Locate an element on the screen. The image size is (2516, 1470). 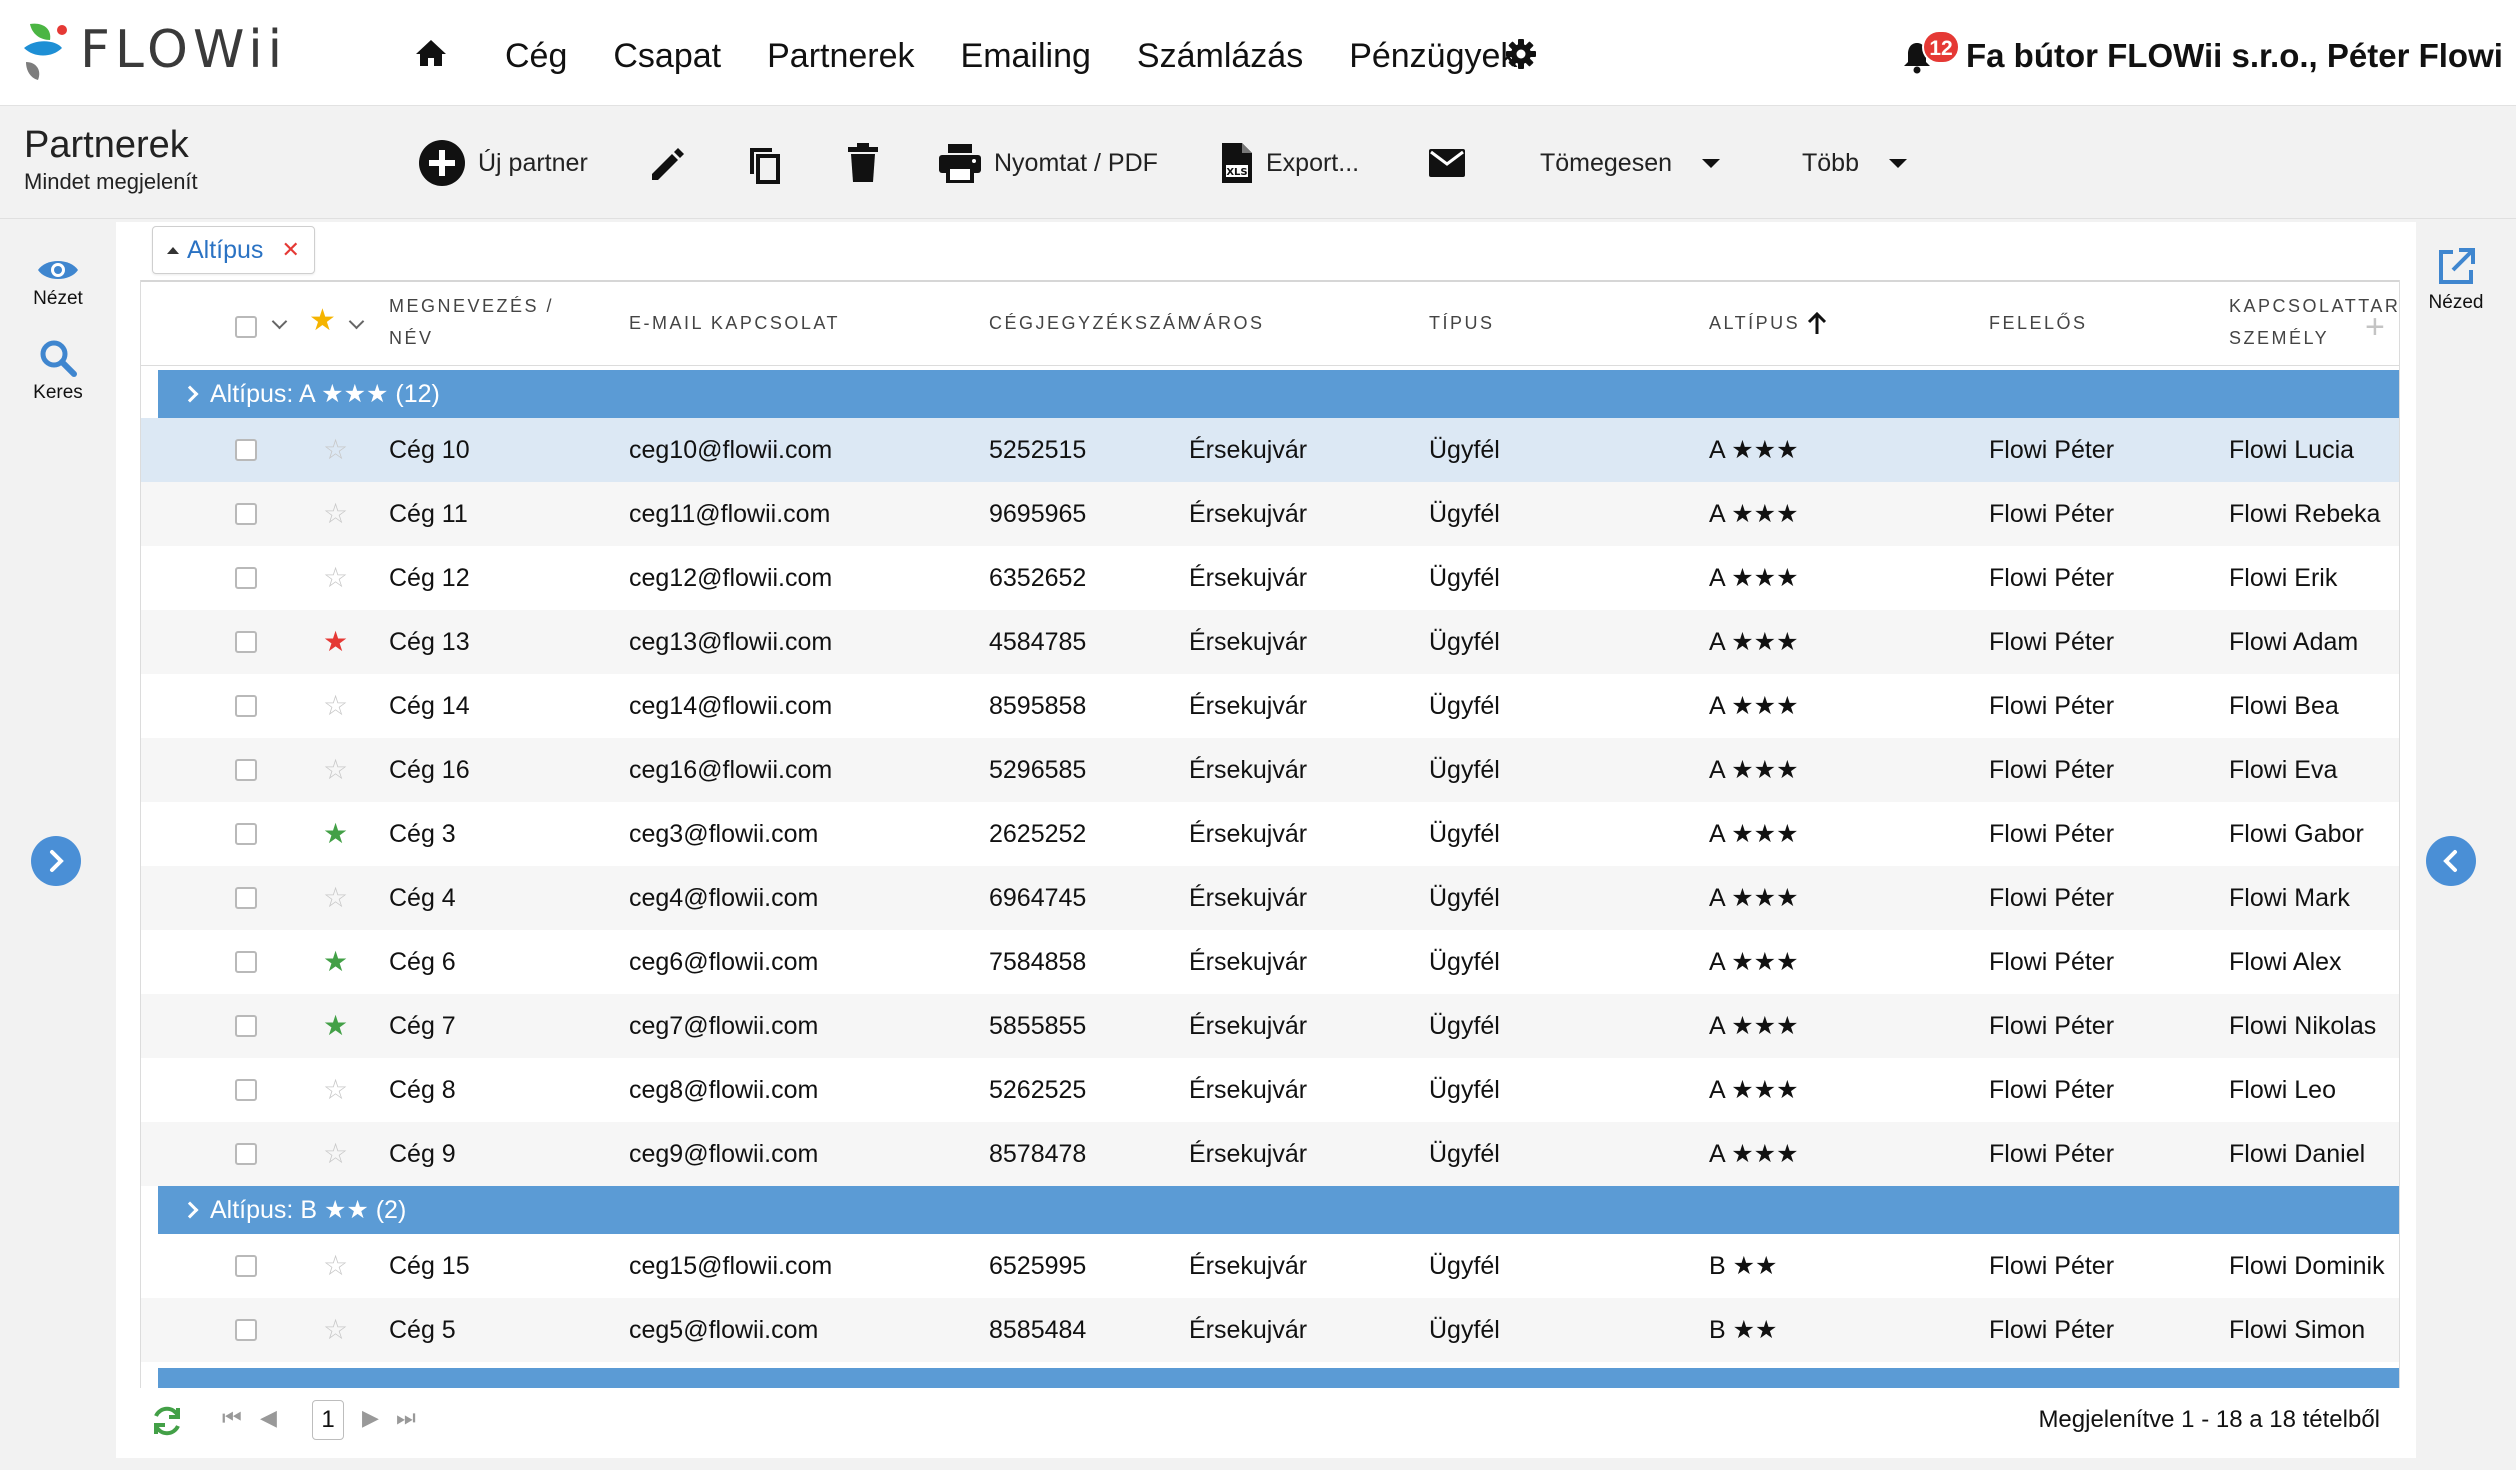
cell-email: ceg9@flowii.com is located at coordinates (723, 1154).